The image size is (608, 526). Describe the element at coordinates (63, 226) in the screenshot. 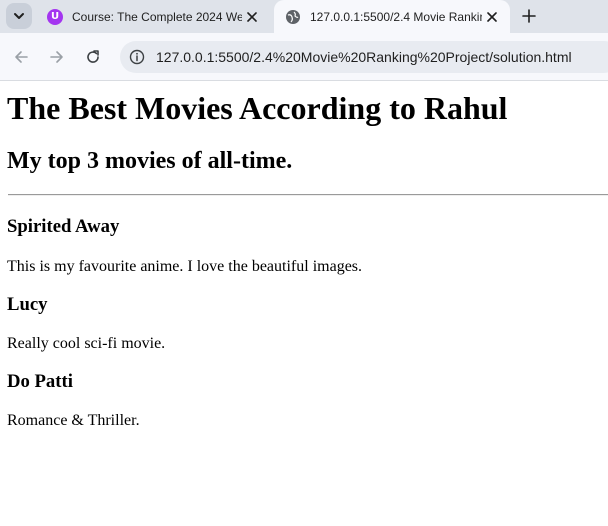

I see `movie-title: Spirited Away` at that location.